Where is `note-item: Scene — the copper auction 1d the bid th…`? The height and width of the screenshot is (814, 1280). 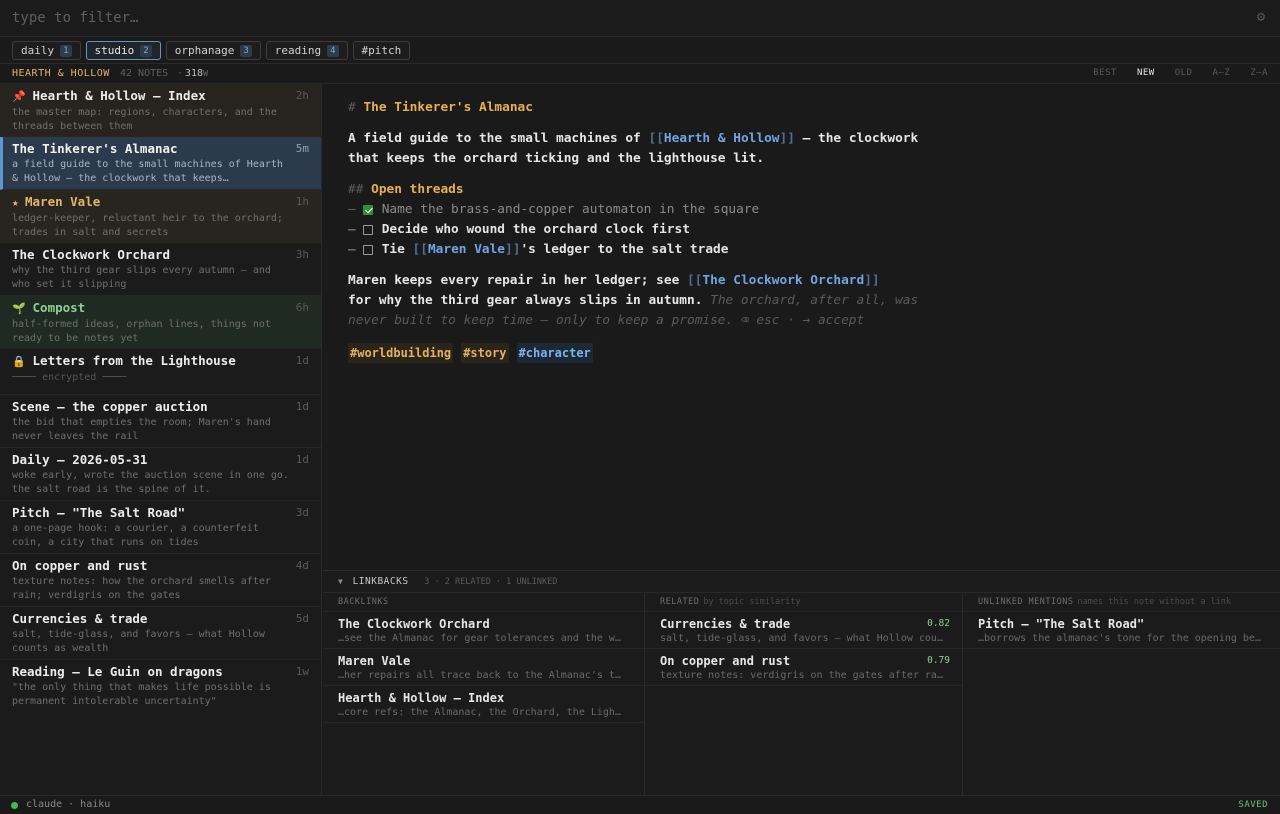 note-item: Scene — the copper auction 1d the bid th… is located at coordinates (160, 421).